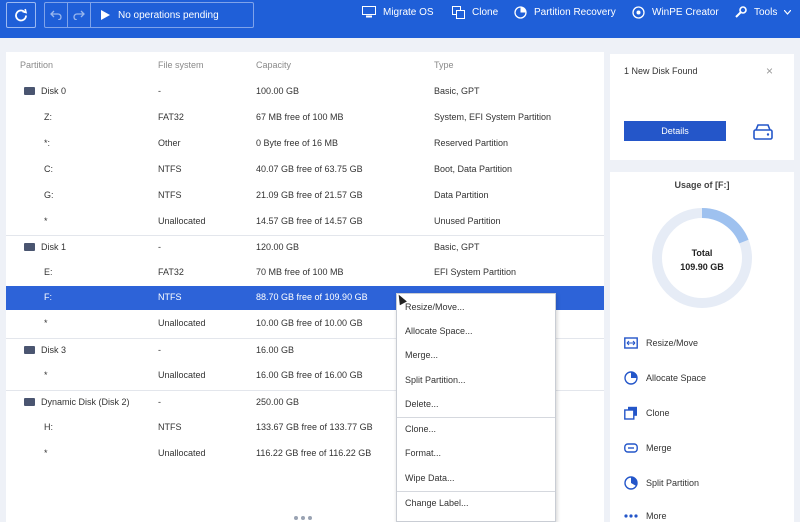 This screenshot has height=522, width=800. I want to click on migrate-os-label: Migrate OS, so click(408, 12).